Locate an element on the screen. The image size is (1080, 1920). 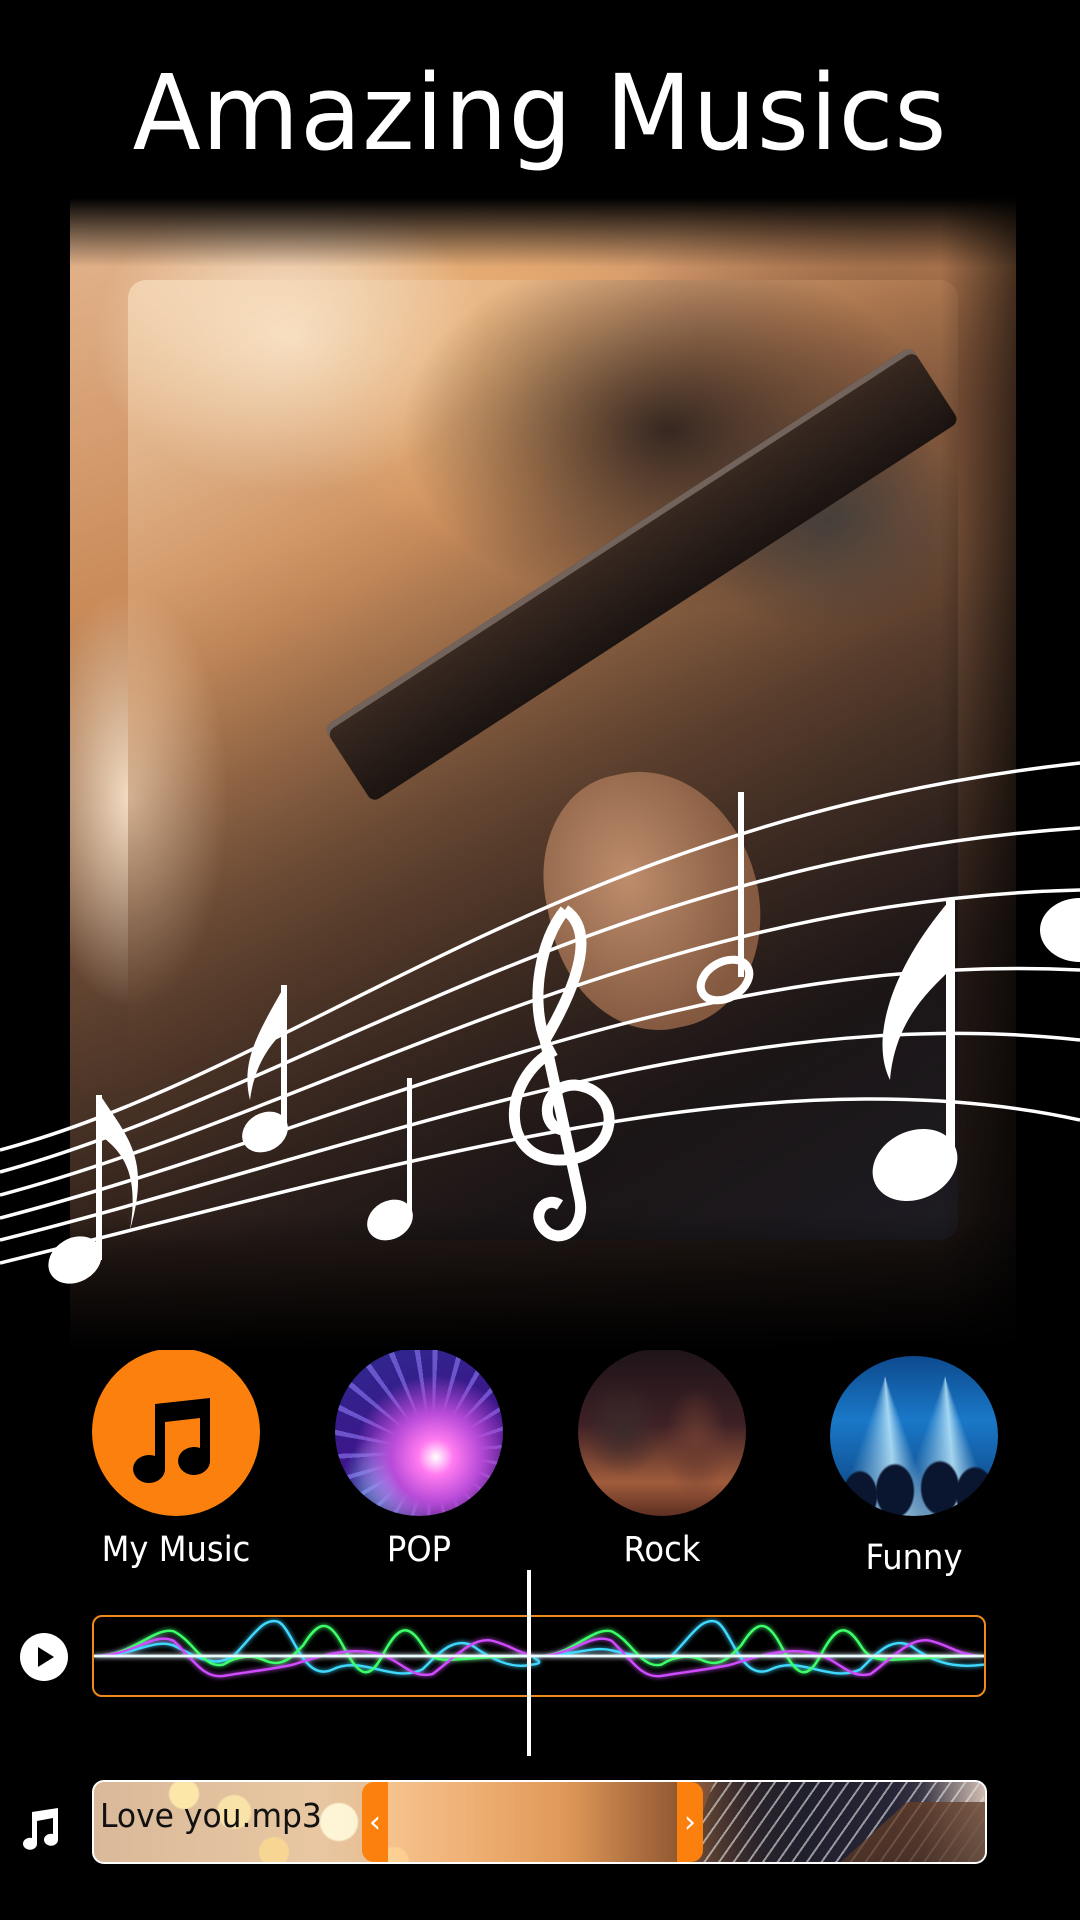
audio-clip-track: ‹ › Love you.mp3 is located at coordinates (539, 1822).